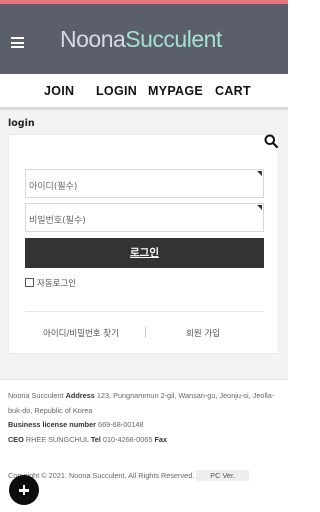 Image resolution: width=320 pixels, height=512 pixels. What do you see at coordinates (21, 123) in the screenshot?
I see `page-title: login` at bounding box center [21, 123].